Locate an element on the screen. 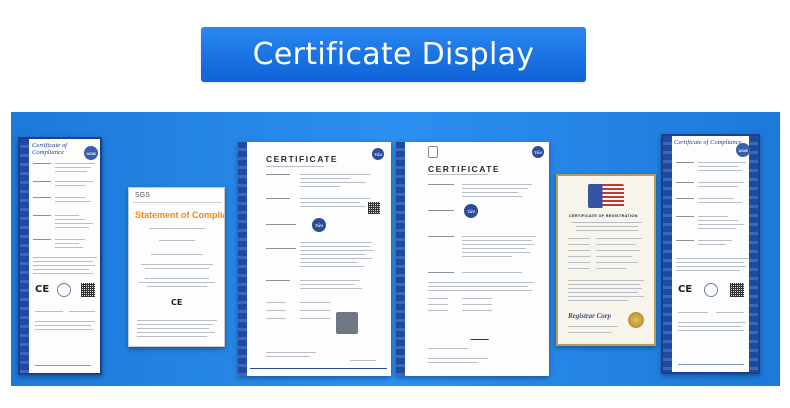 This screenshot has height=408, width=790. certificate-card-tuv-one: CERTIFICATE TÜV TÜV is located at coordinates (314, 259).